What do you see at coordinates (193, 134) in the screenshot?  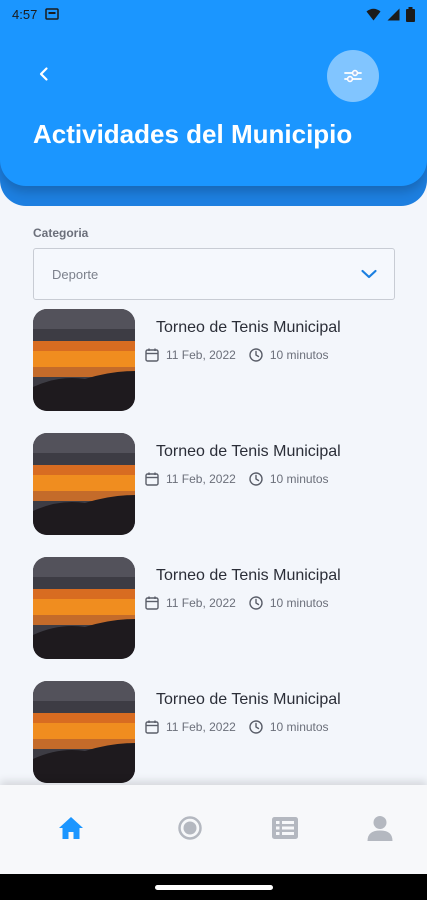 I see `page-title: Actividades del Municipio` at bounding box center [193, 134].